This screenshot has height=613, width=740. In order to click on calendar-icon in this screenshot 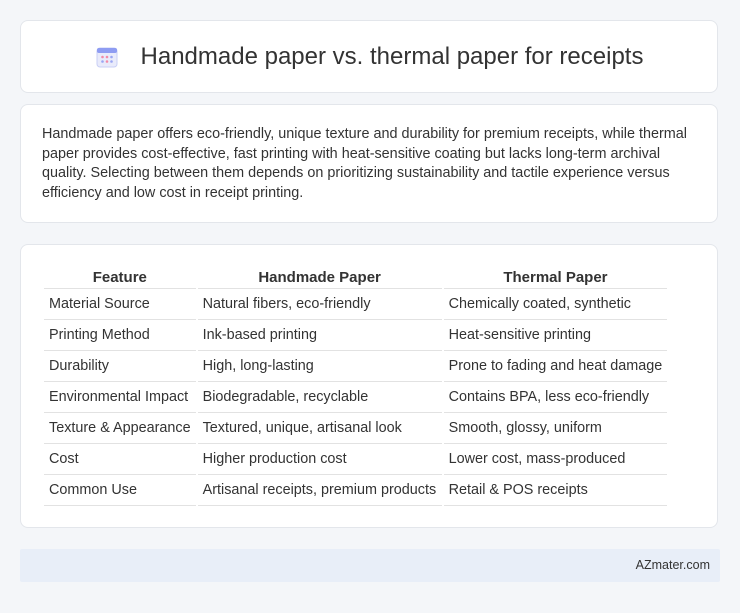, I will do `click(107, 57)`.